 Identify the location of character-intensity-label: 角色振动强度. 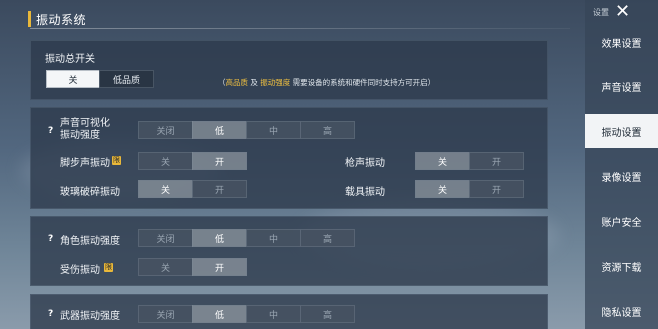
(90, 241).